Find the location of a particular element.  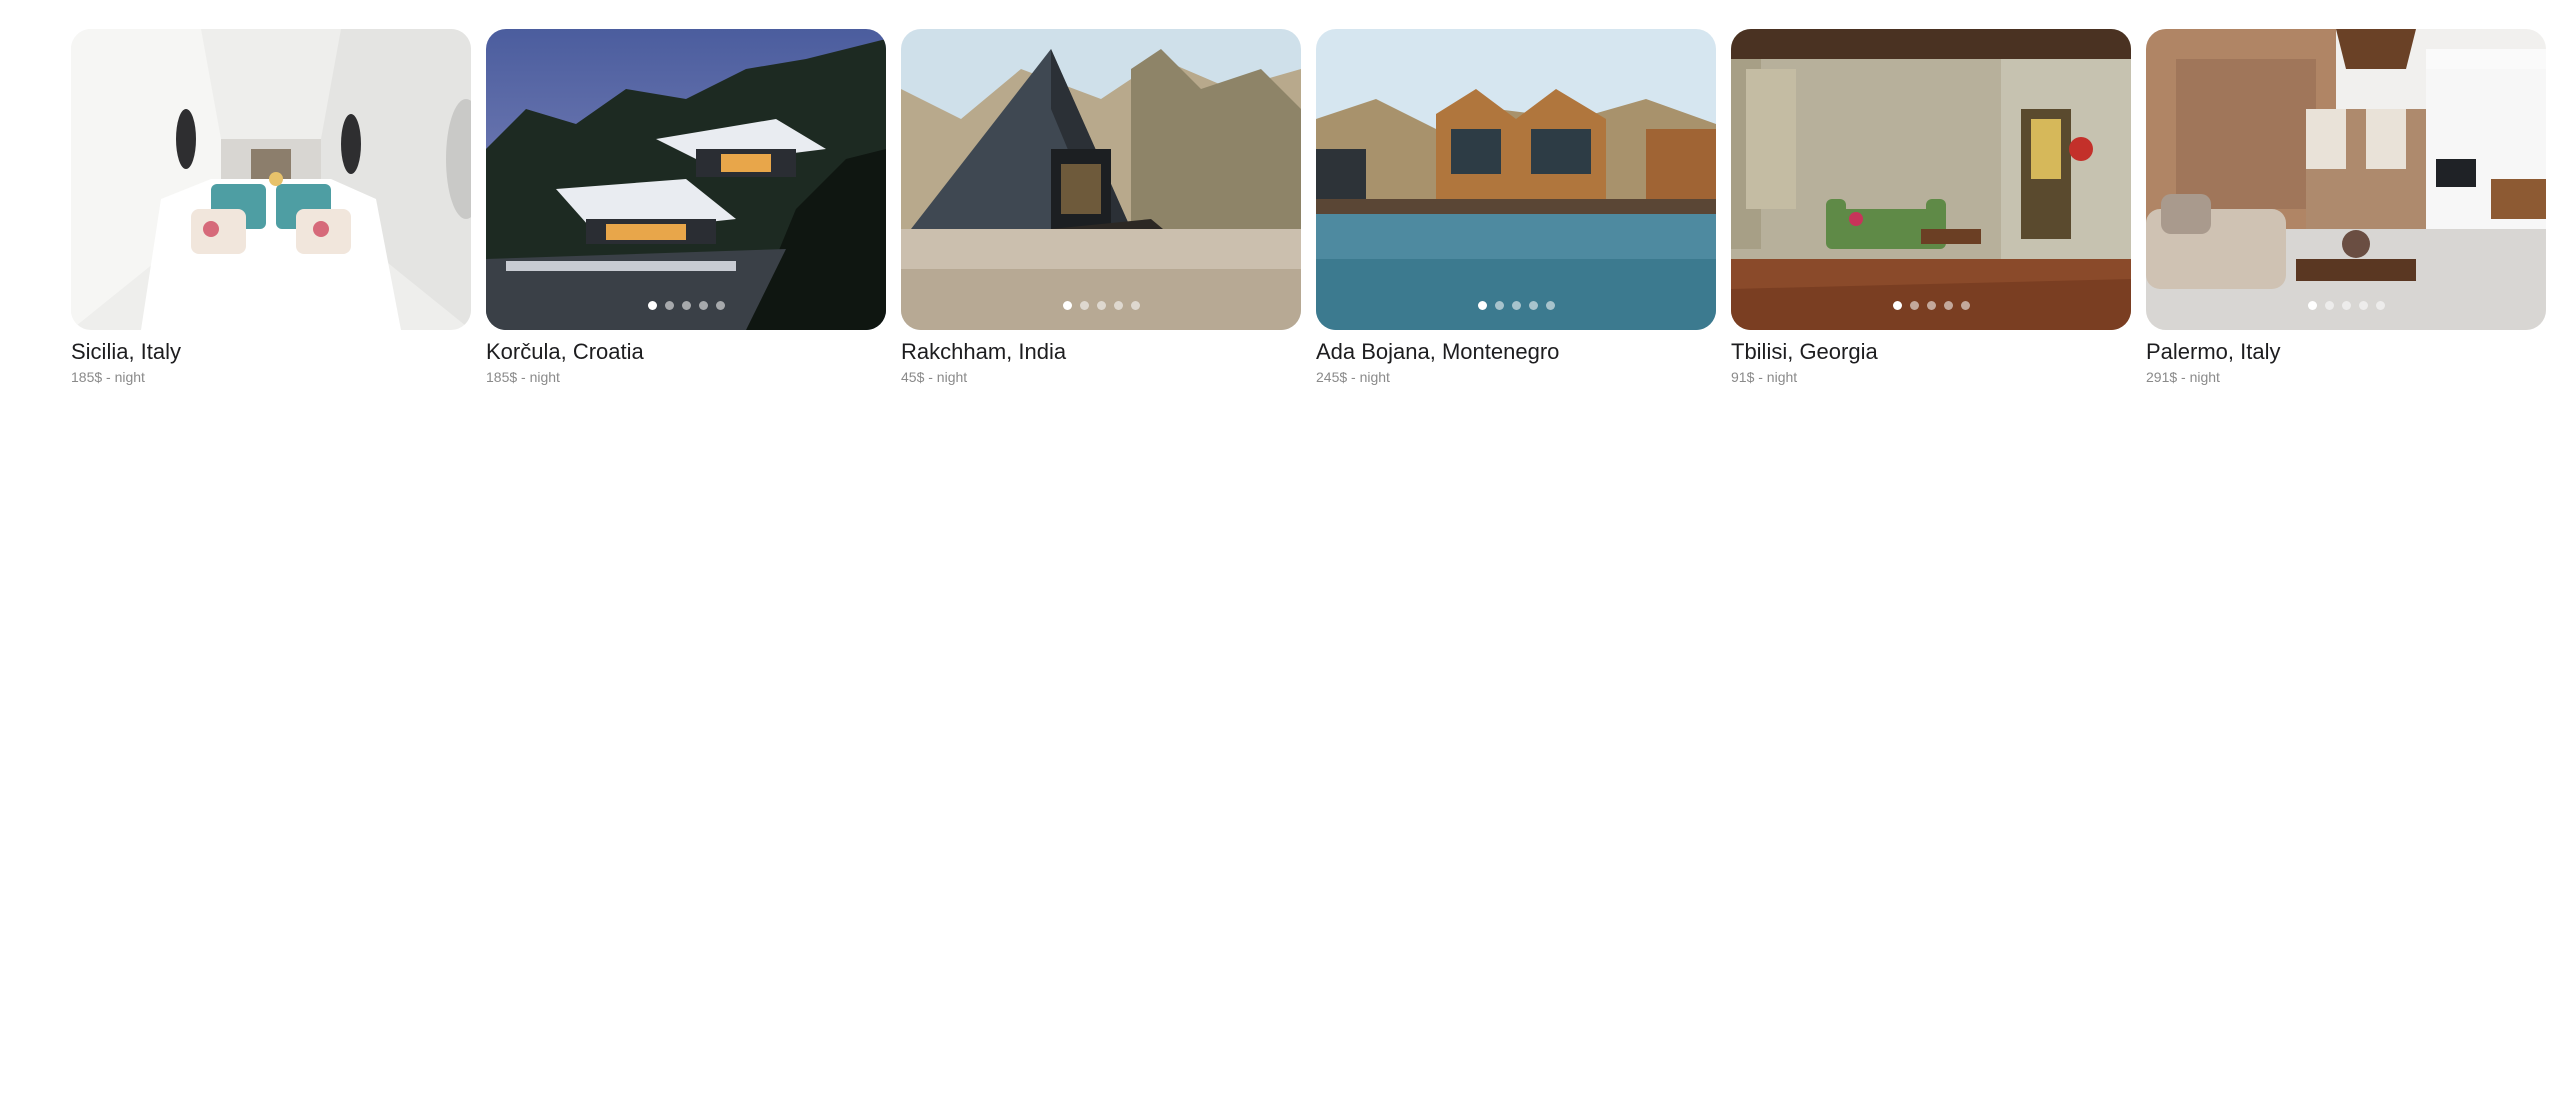

listing-title: Tbilisi, Georgia is located at coordinates (1931, 352).